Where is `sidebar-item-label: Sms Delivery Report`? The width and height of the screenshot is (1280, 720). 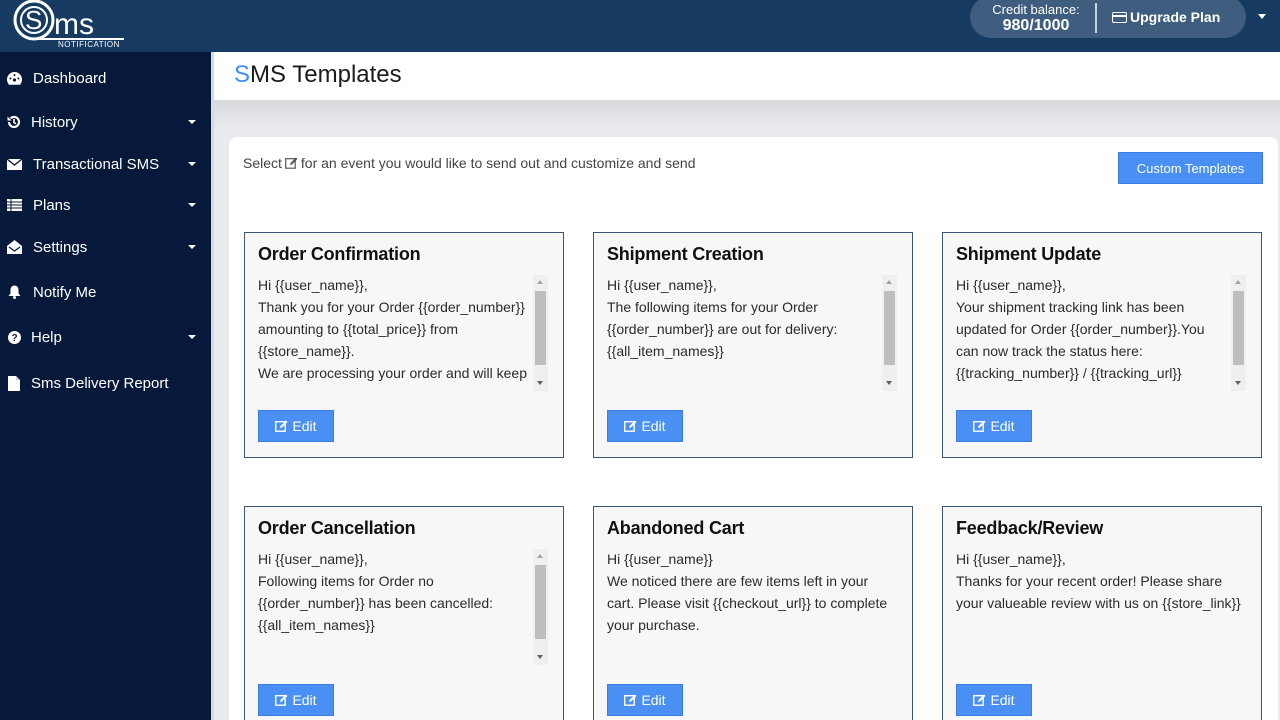 sidebar-item-label: Sms Delivery Report is located at coordinates (100, 383).